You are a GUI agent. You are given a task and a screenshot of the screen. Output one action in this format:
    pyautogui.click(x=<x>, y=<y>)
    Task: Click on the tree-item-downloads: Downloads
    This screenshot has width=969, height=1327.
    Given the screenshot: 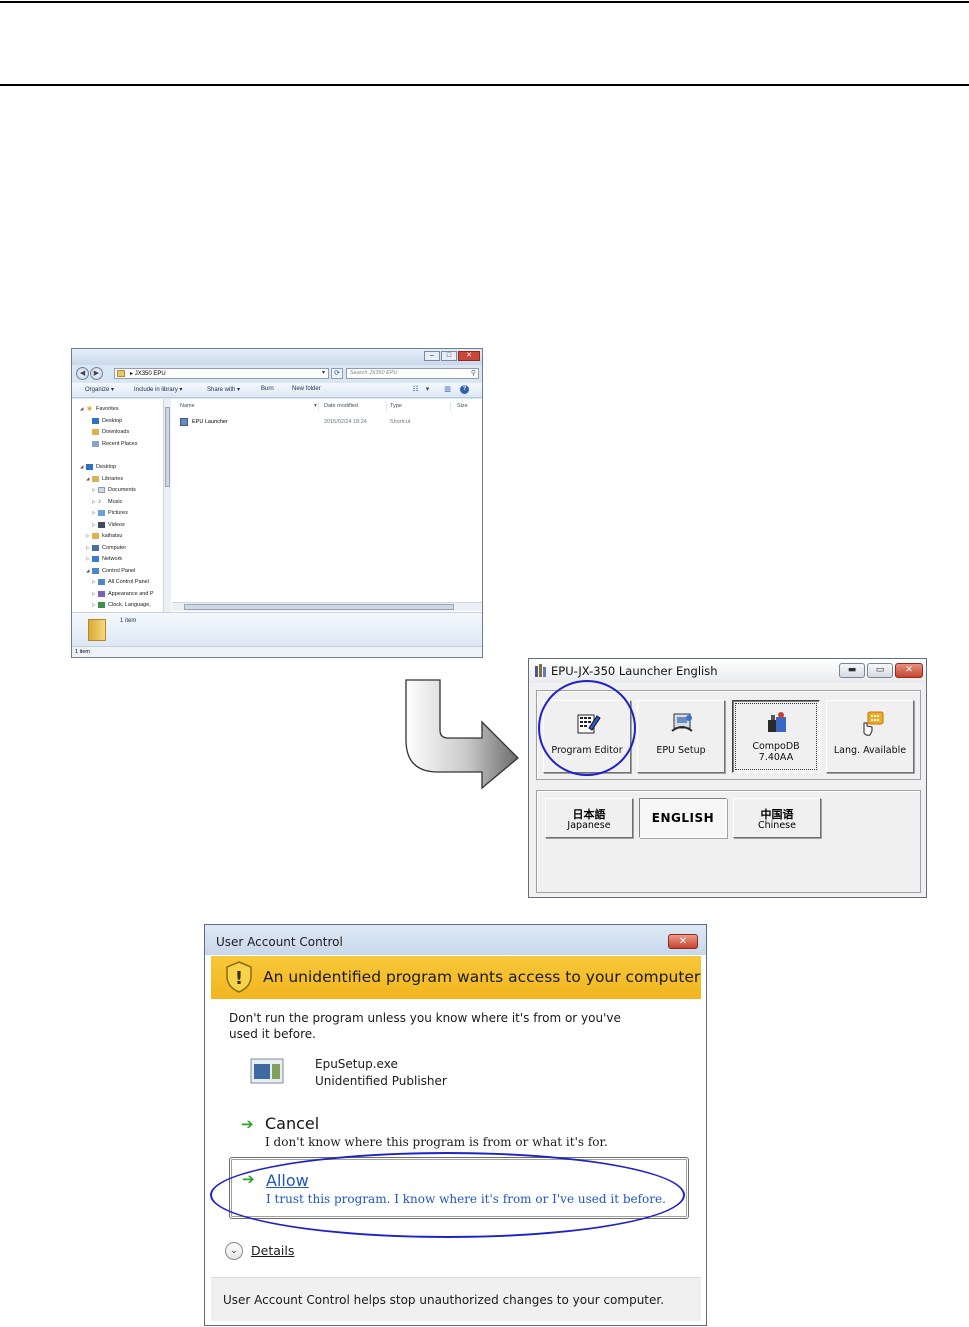 What is the action you would take?
    pyautogui.click(x=107, y=432)
    